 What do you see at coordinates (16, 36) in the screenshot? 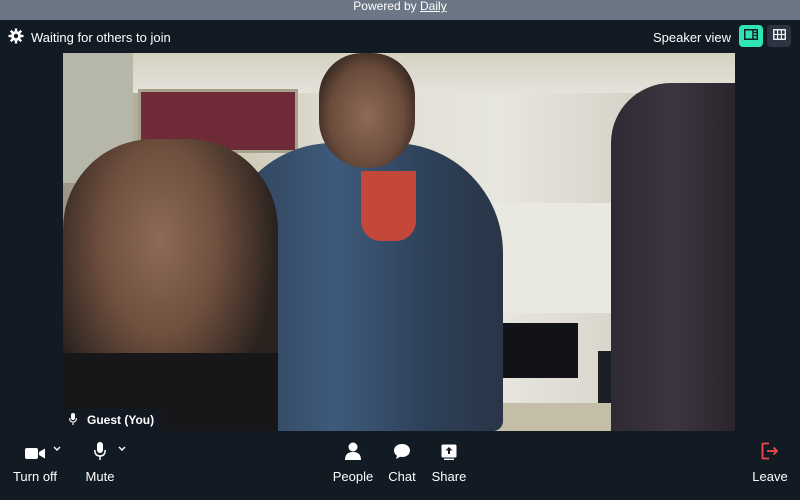
I see `gear-icon` at bounding box center [16, 36].